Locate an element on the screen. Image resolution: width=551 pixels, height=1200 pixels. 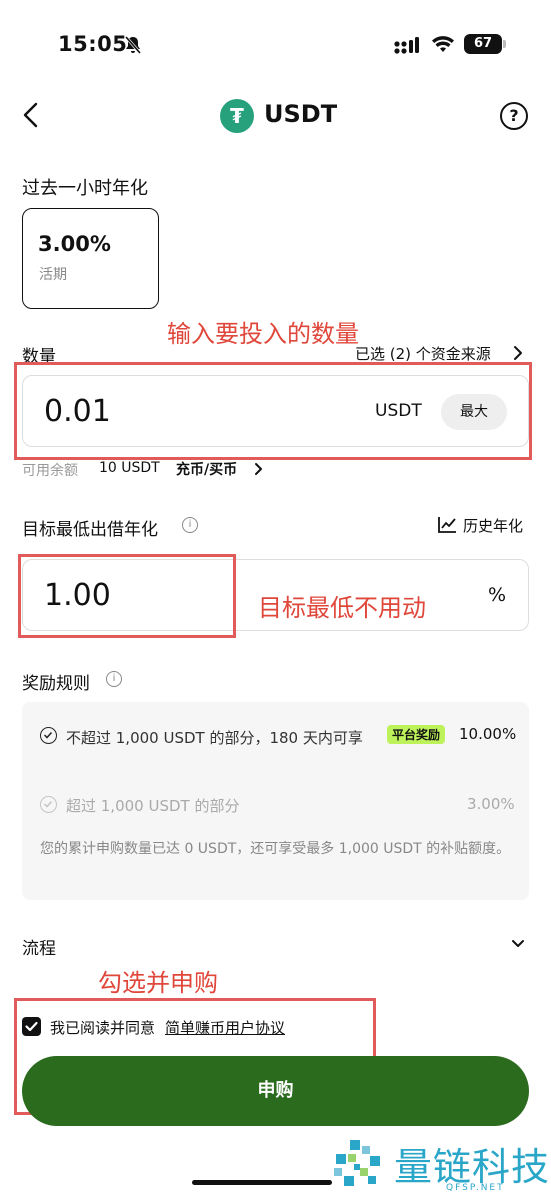
apr-value: 3.00% is located at coordinates (74, 244).